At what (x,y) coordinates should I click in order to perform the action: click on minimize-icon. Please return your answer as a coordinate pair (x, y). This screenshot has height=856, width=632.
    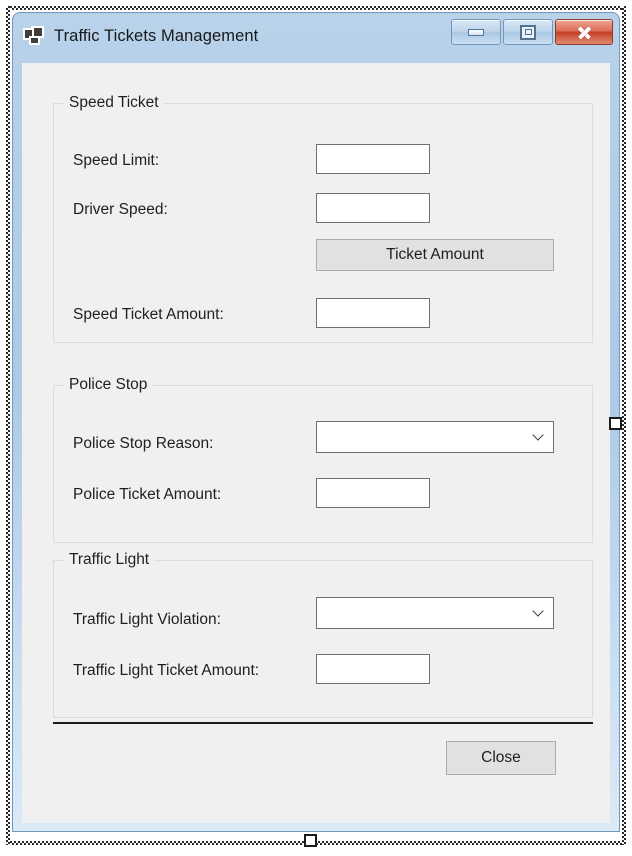
    Looking at the image, I should click on (476, 32).